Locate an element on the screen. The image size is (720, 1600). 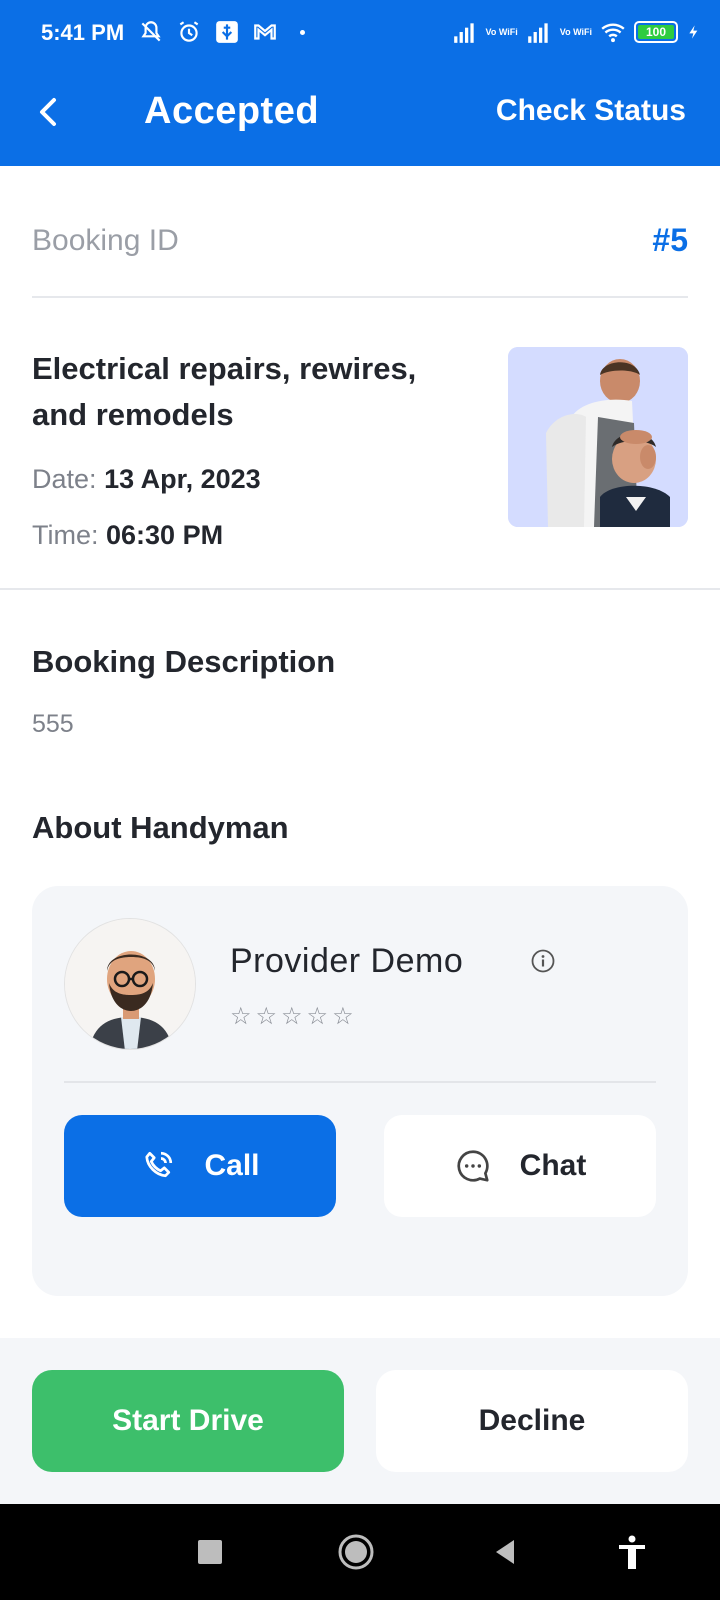
wifi-icon is located at coordinates (613, 33).